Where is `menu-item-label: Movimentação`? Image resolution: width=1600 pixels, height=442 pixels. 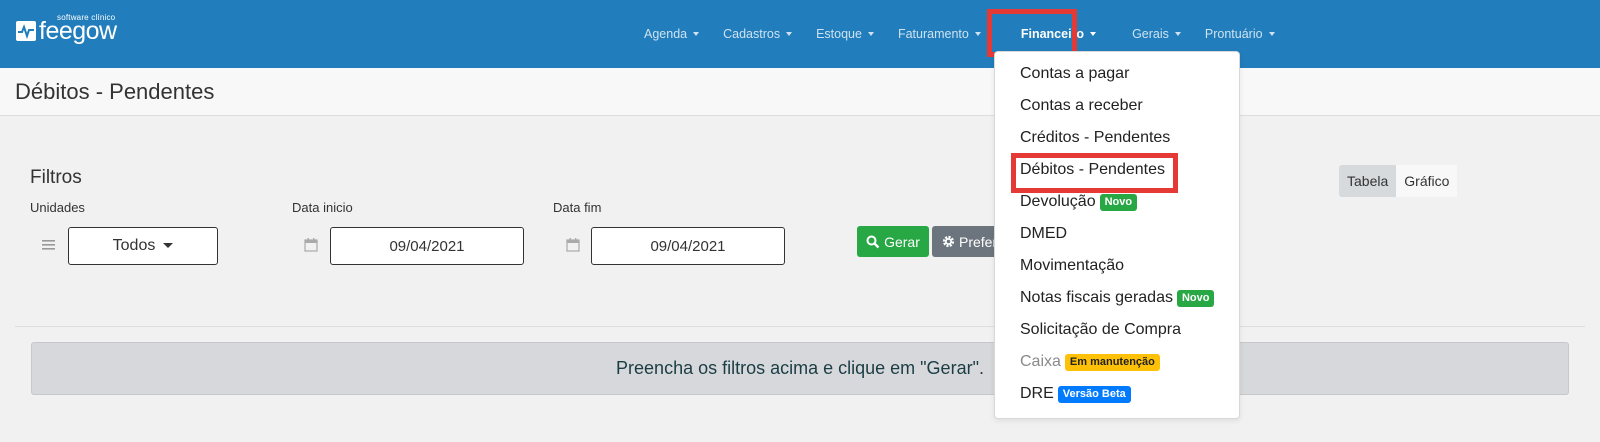
menu-item-label: Movimentação is located at coordinates (1072, 265).